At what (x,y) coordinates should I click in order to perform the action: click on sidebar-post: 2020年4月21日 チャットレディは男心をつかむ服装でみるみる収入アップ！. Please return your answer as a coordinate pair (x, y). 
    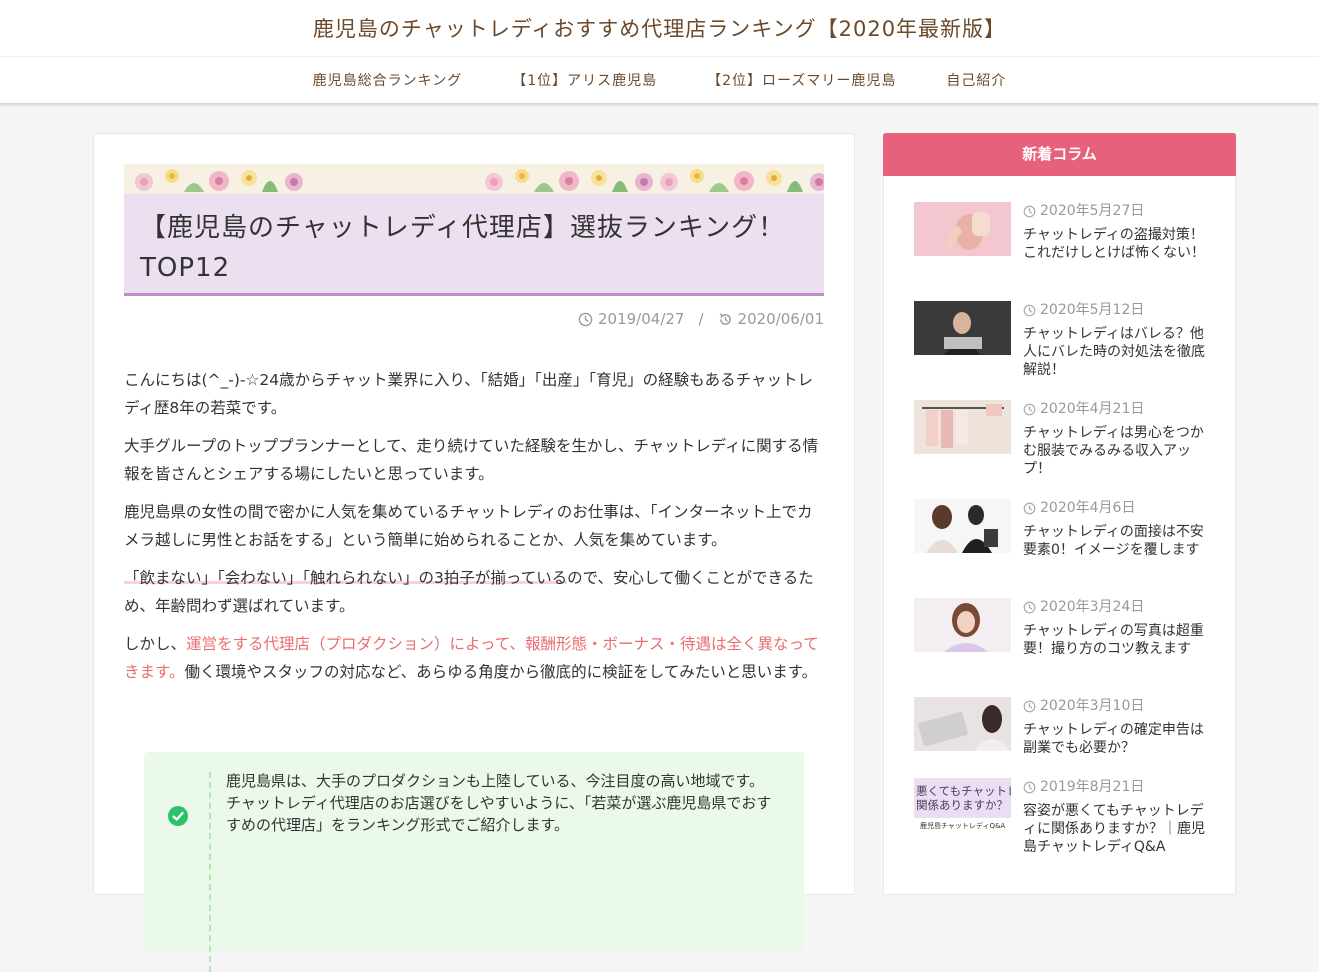
    Looking at the image, I should click on (1064, 445).